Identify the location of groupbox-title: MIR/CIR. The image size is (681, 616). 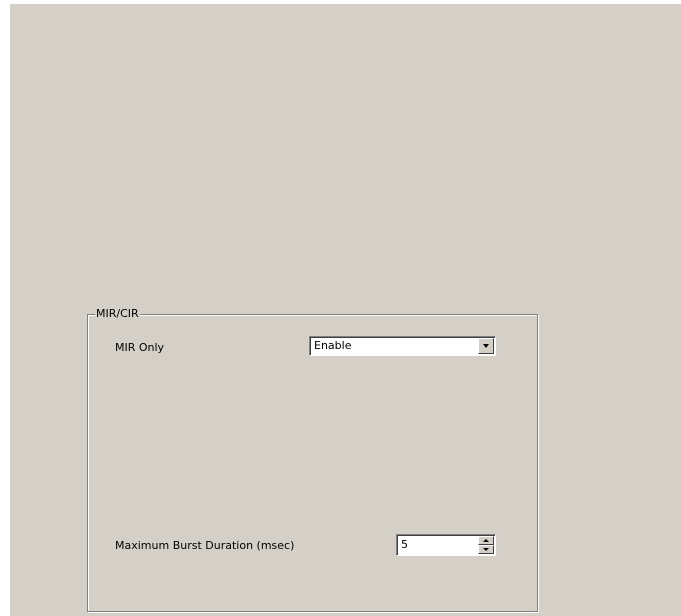
(117, 314).